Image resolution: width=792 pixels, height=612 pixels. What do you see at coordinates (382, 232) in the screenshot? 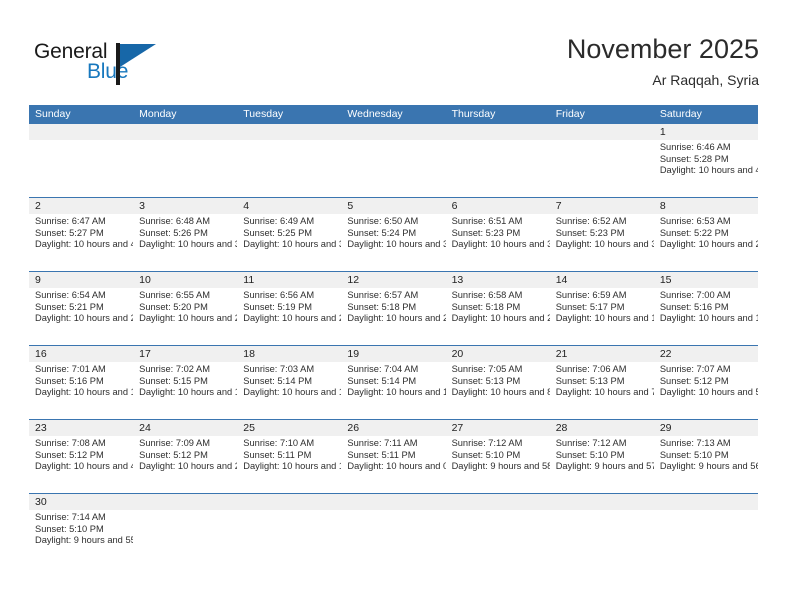
I see `sunset-text: Sunset: 5:24 PM` at bounding box center [382, 232].